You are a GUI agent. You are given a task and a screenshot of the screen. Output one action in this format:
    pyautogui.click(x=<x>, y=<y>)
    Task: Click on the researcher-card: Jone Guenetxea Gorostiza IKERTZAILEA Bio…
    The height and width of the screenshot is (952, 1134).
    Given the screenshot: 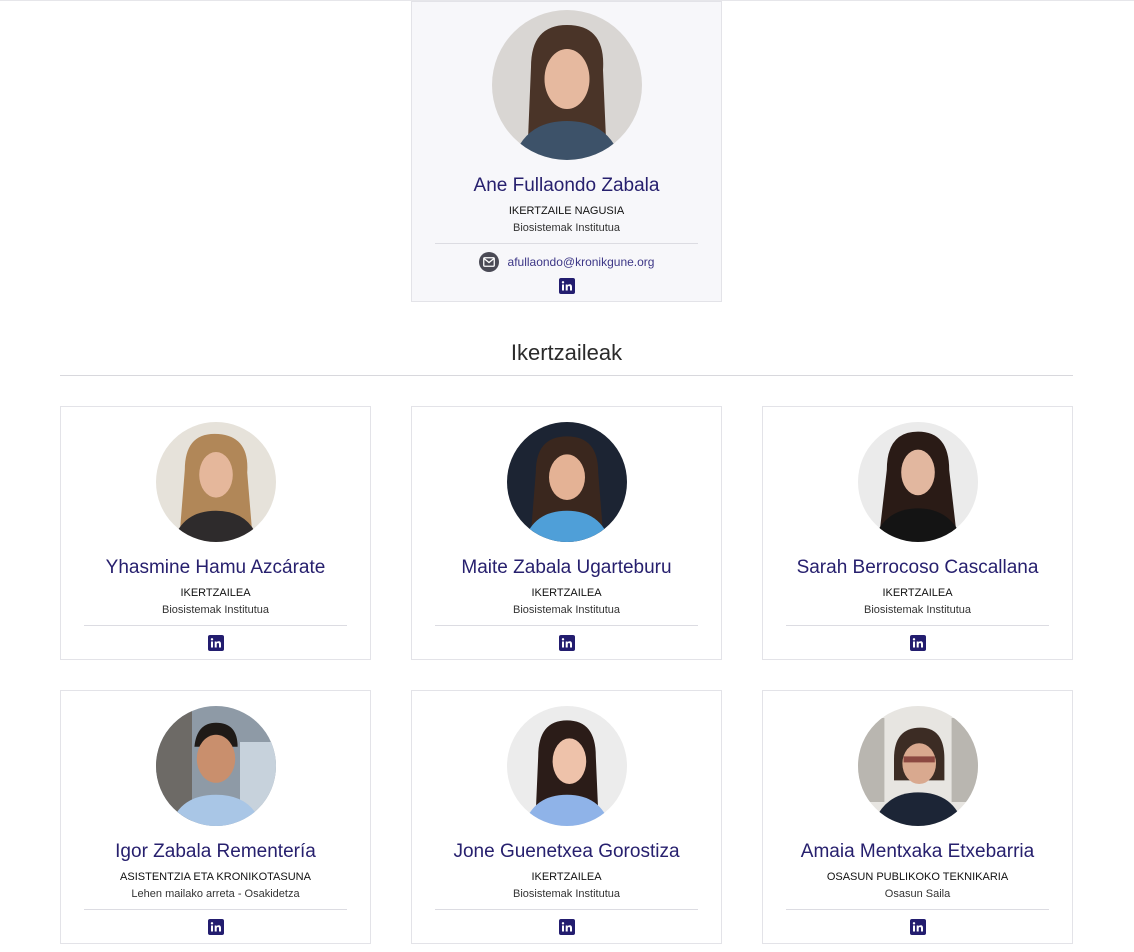 What is the action you would take?
    pyautogui.click(x=566, y=817)
    